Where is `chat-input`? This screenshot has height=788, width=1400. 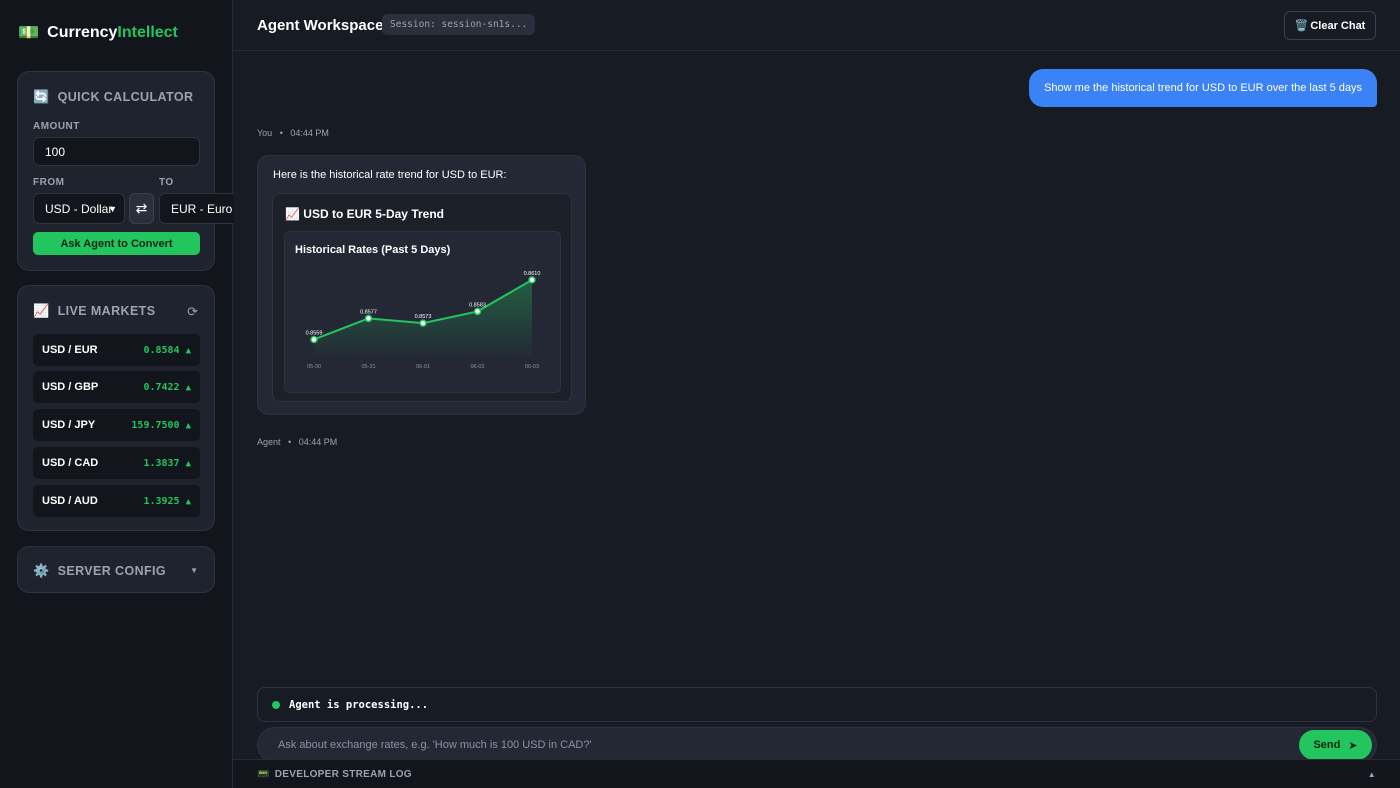
chat-input is located at coordinates (778, 745).